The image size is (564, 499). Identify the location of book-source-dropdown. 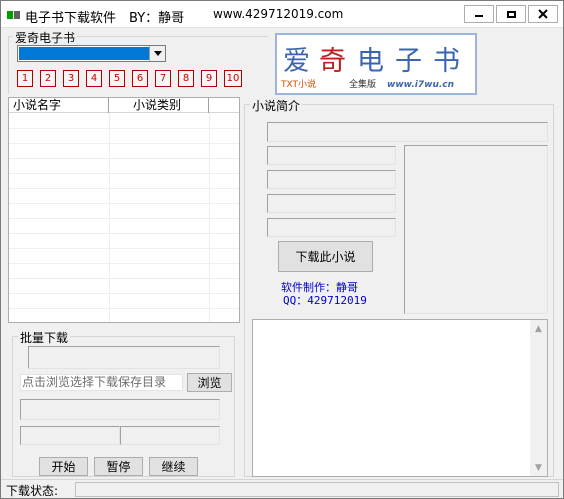
(91, 53).